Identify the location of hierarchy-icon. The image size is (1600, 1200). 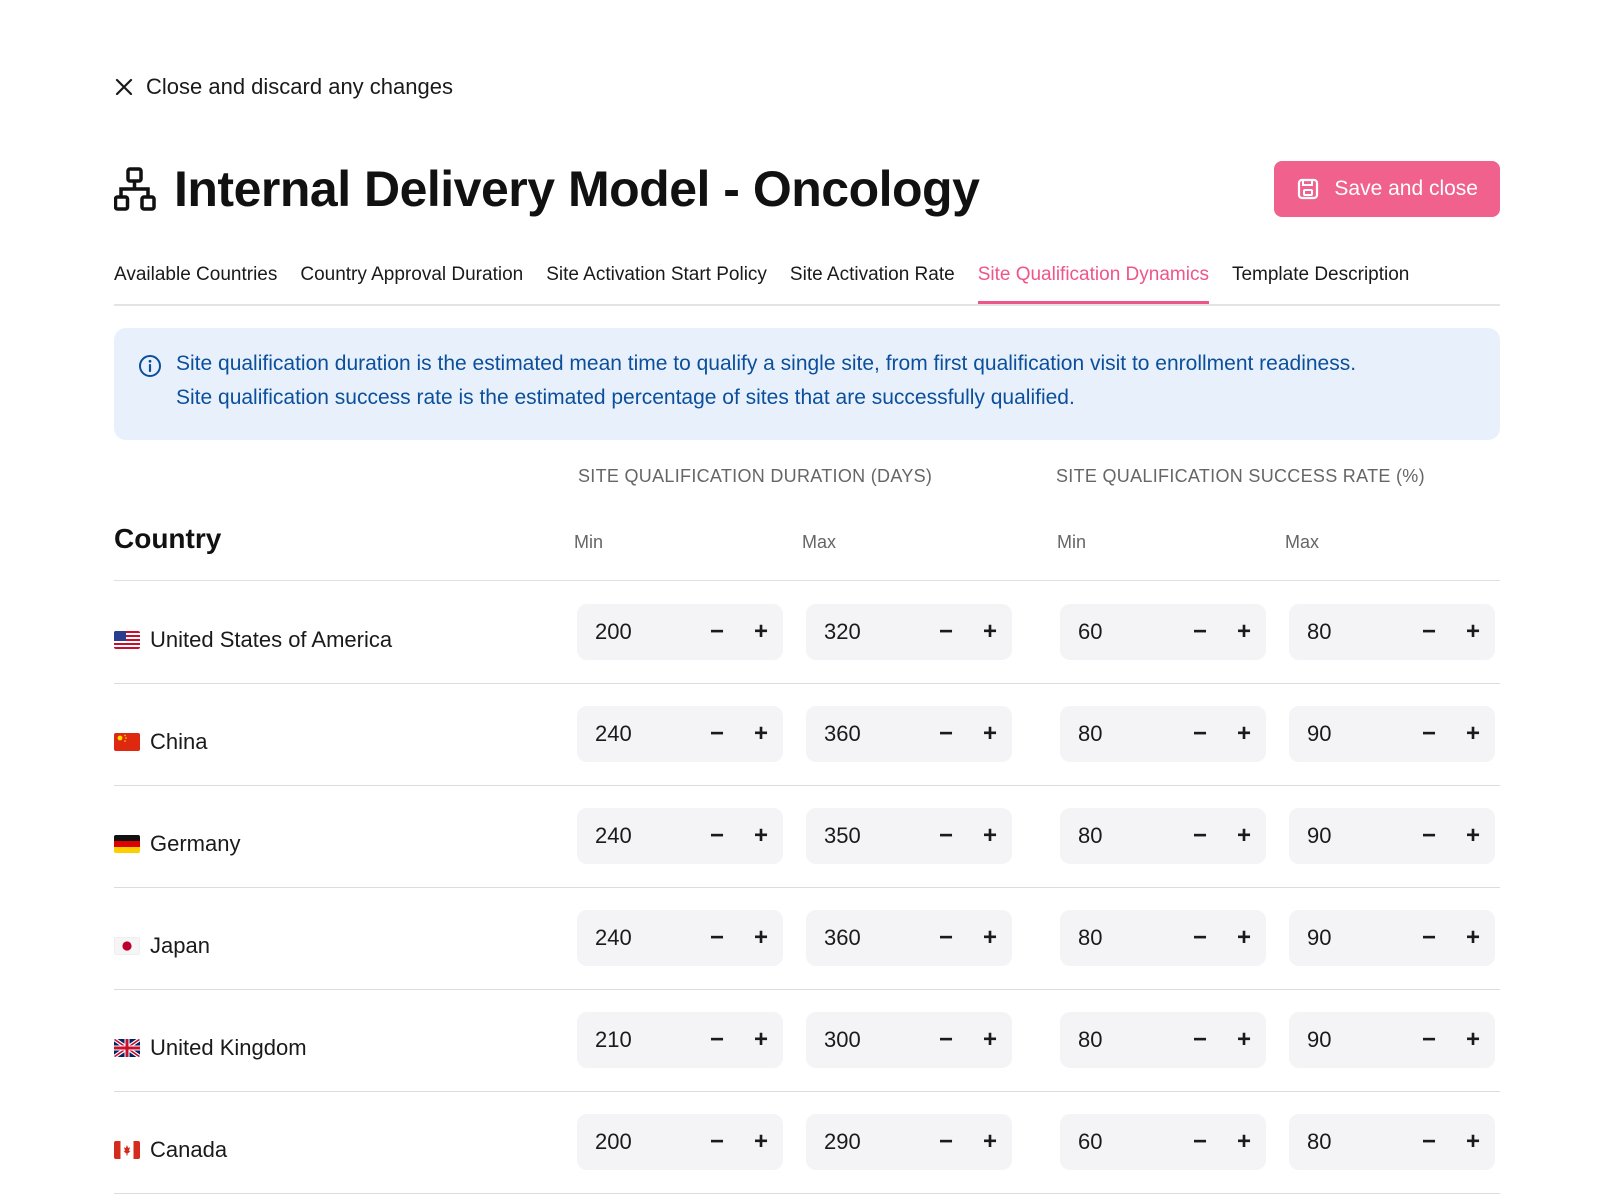
(135, 189).